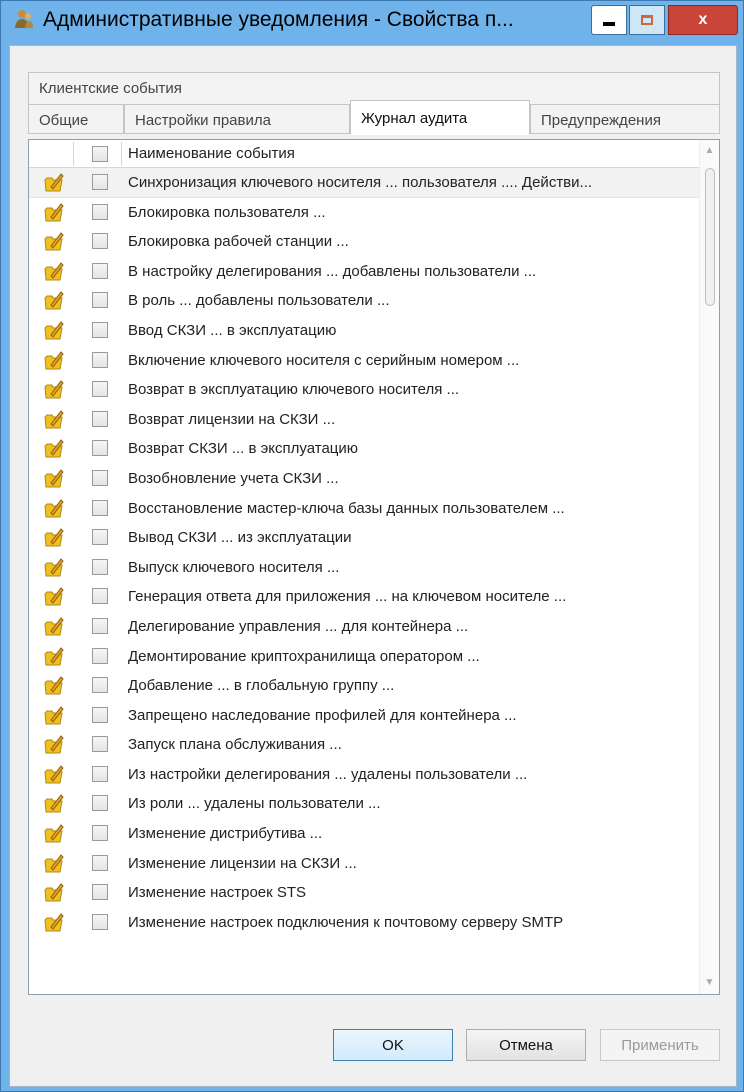  What do you see at coordinates (364, 893) in the screenshot?
I see `list-item: Изменение настроек STS` at bounding box center [364, 893].